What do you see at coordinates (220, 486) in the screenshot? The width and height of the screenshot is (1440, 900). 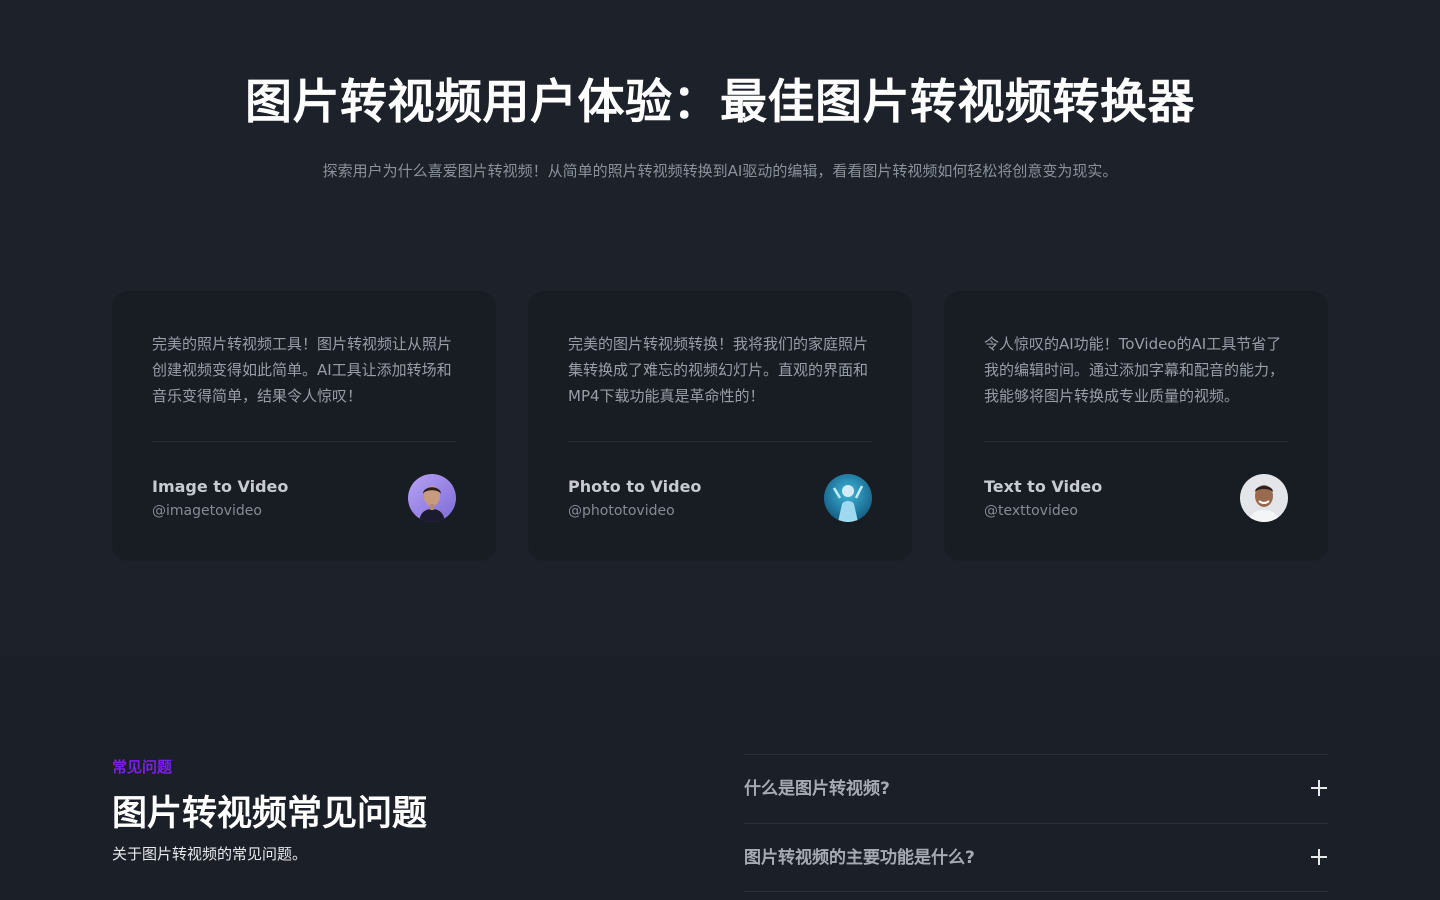 I see `author-name: Image to Video` at bounding box center [220, 486].